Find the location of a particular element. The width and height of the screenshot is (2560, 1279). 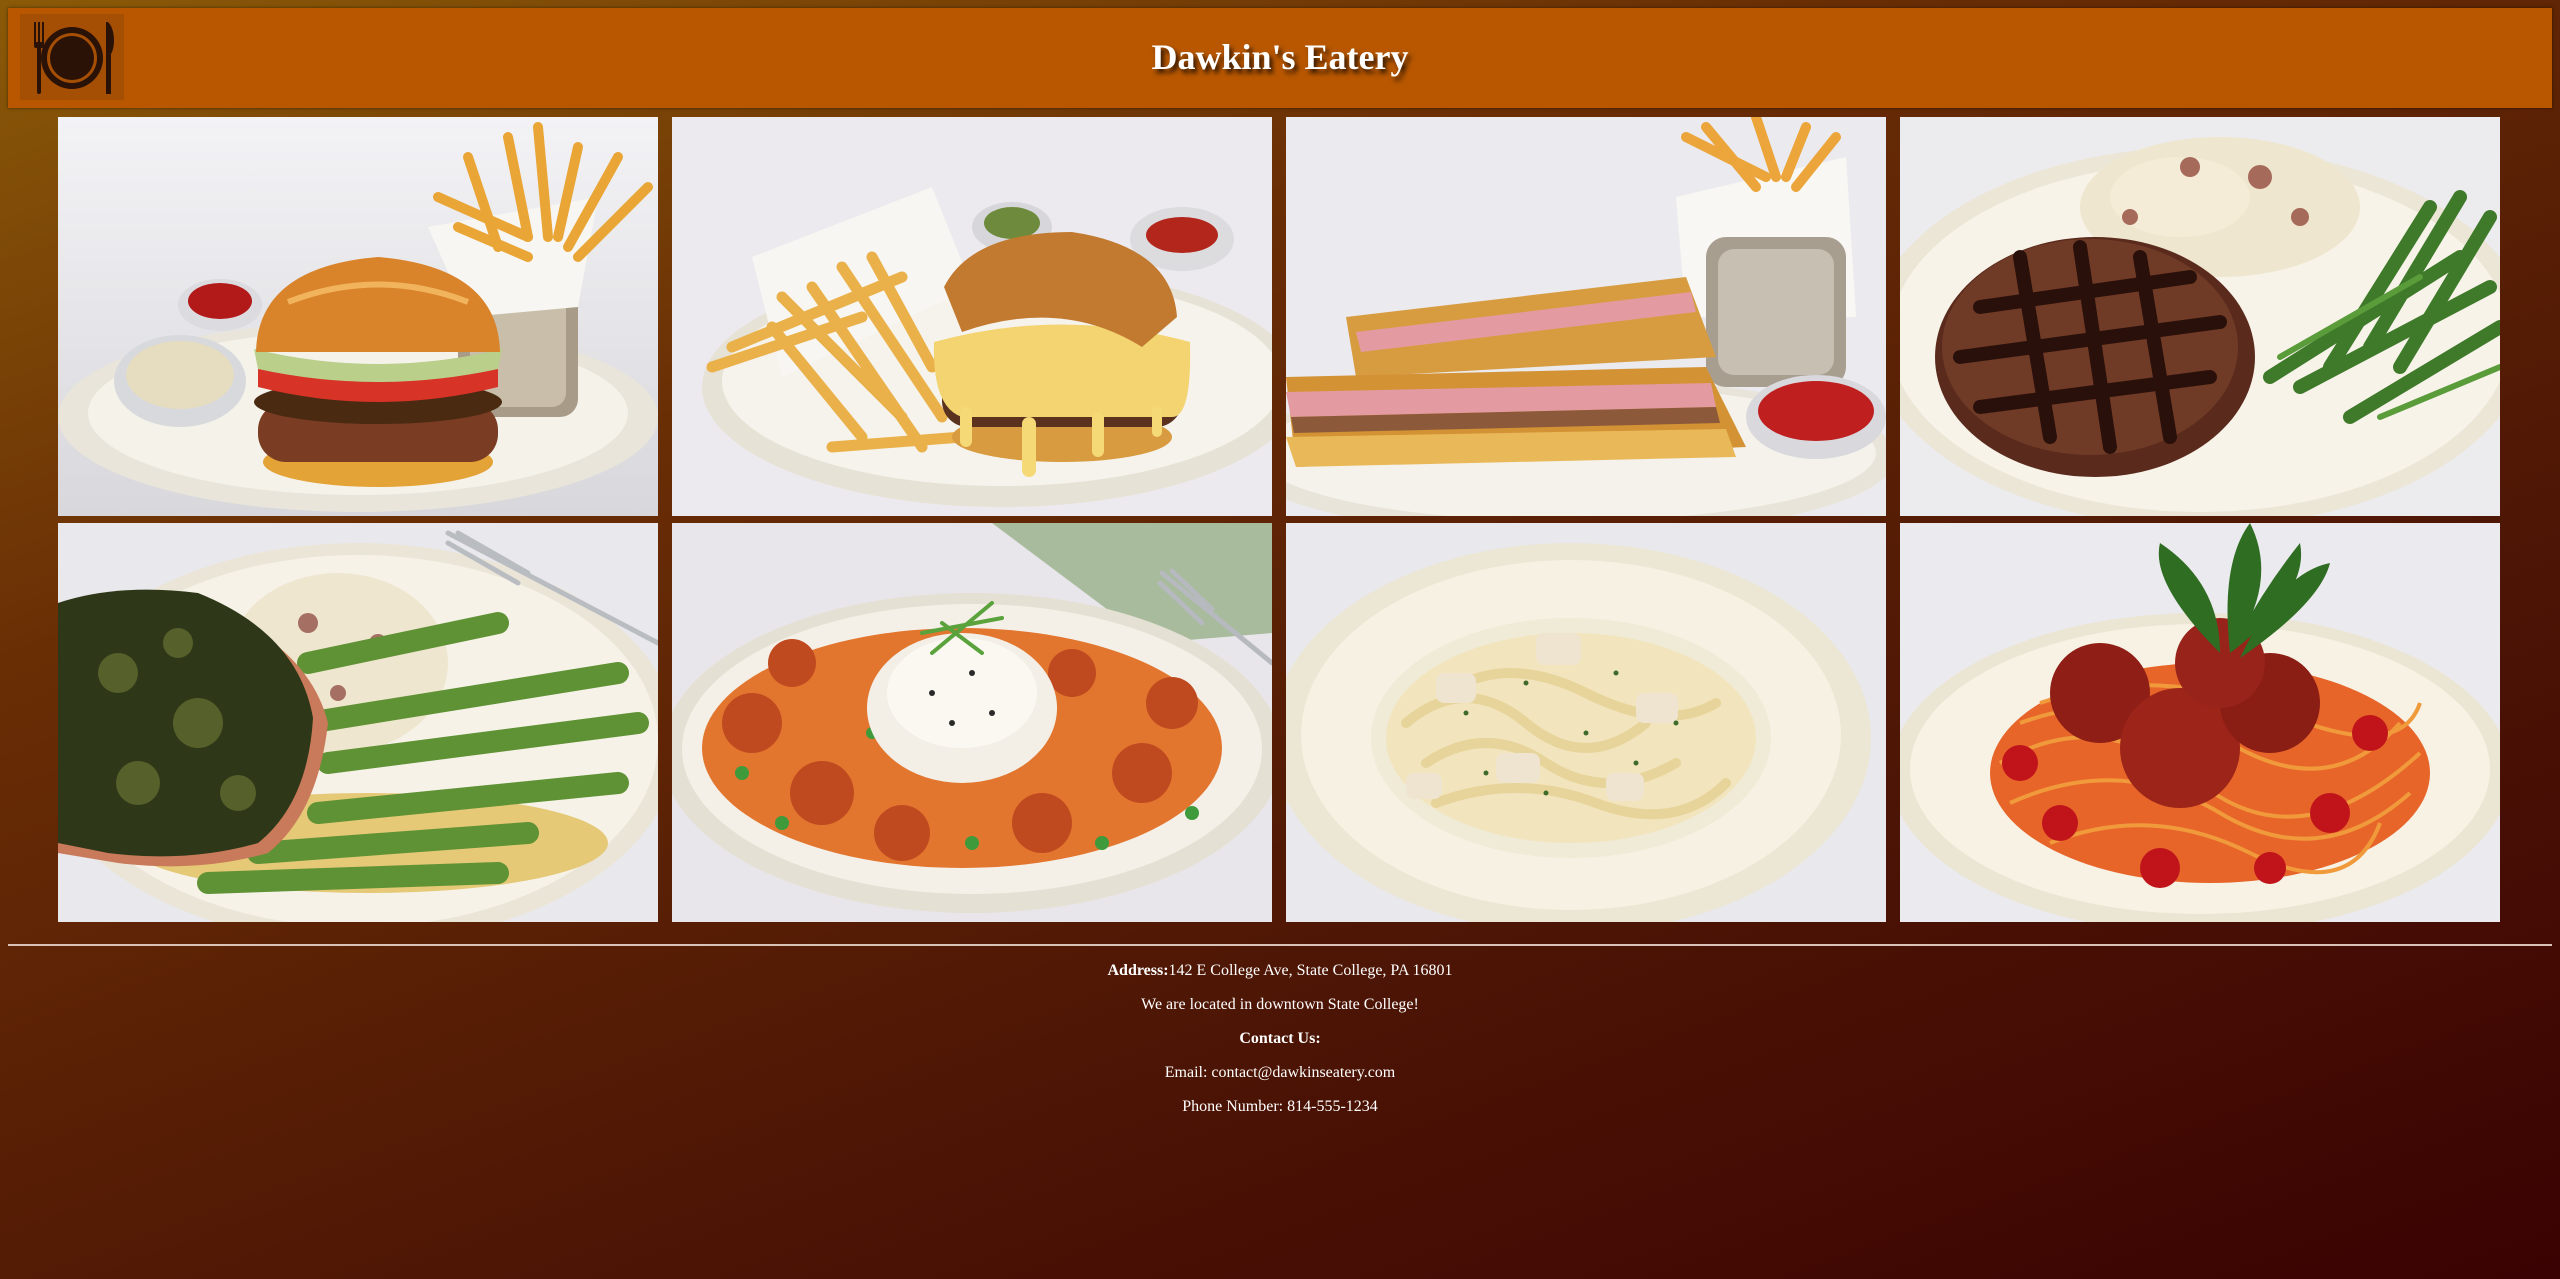

spaghetti-and-meatballs-photo is located at coordinates (2200, 722).